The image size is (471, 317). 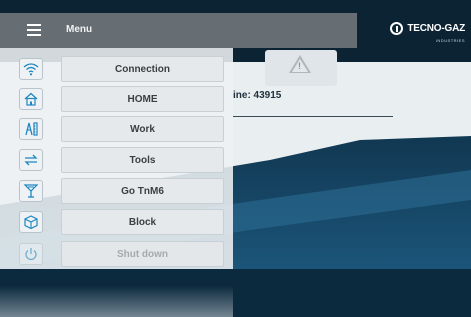 I want to click on menu-item-label: Tools, so click(x=142, y=160).